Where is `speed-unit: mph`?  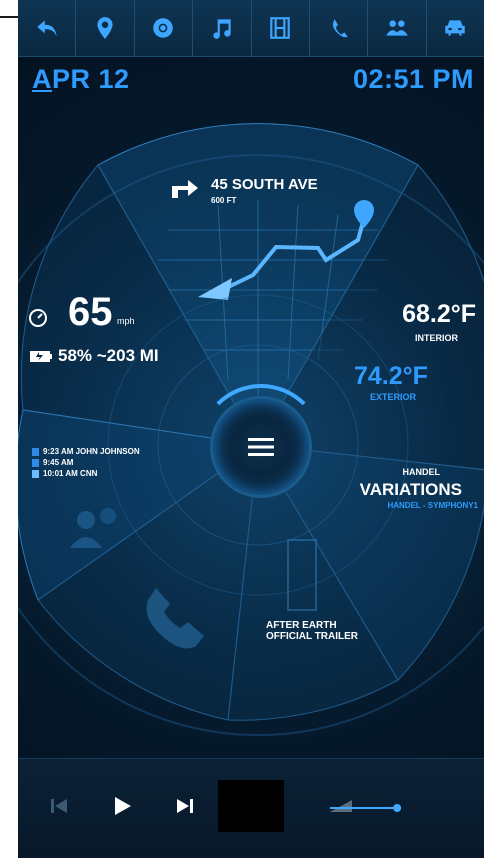 speed-unit: mph is located at coordinates (126, 321).